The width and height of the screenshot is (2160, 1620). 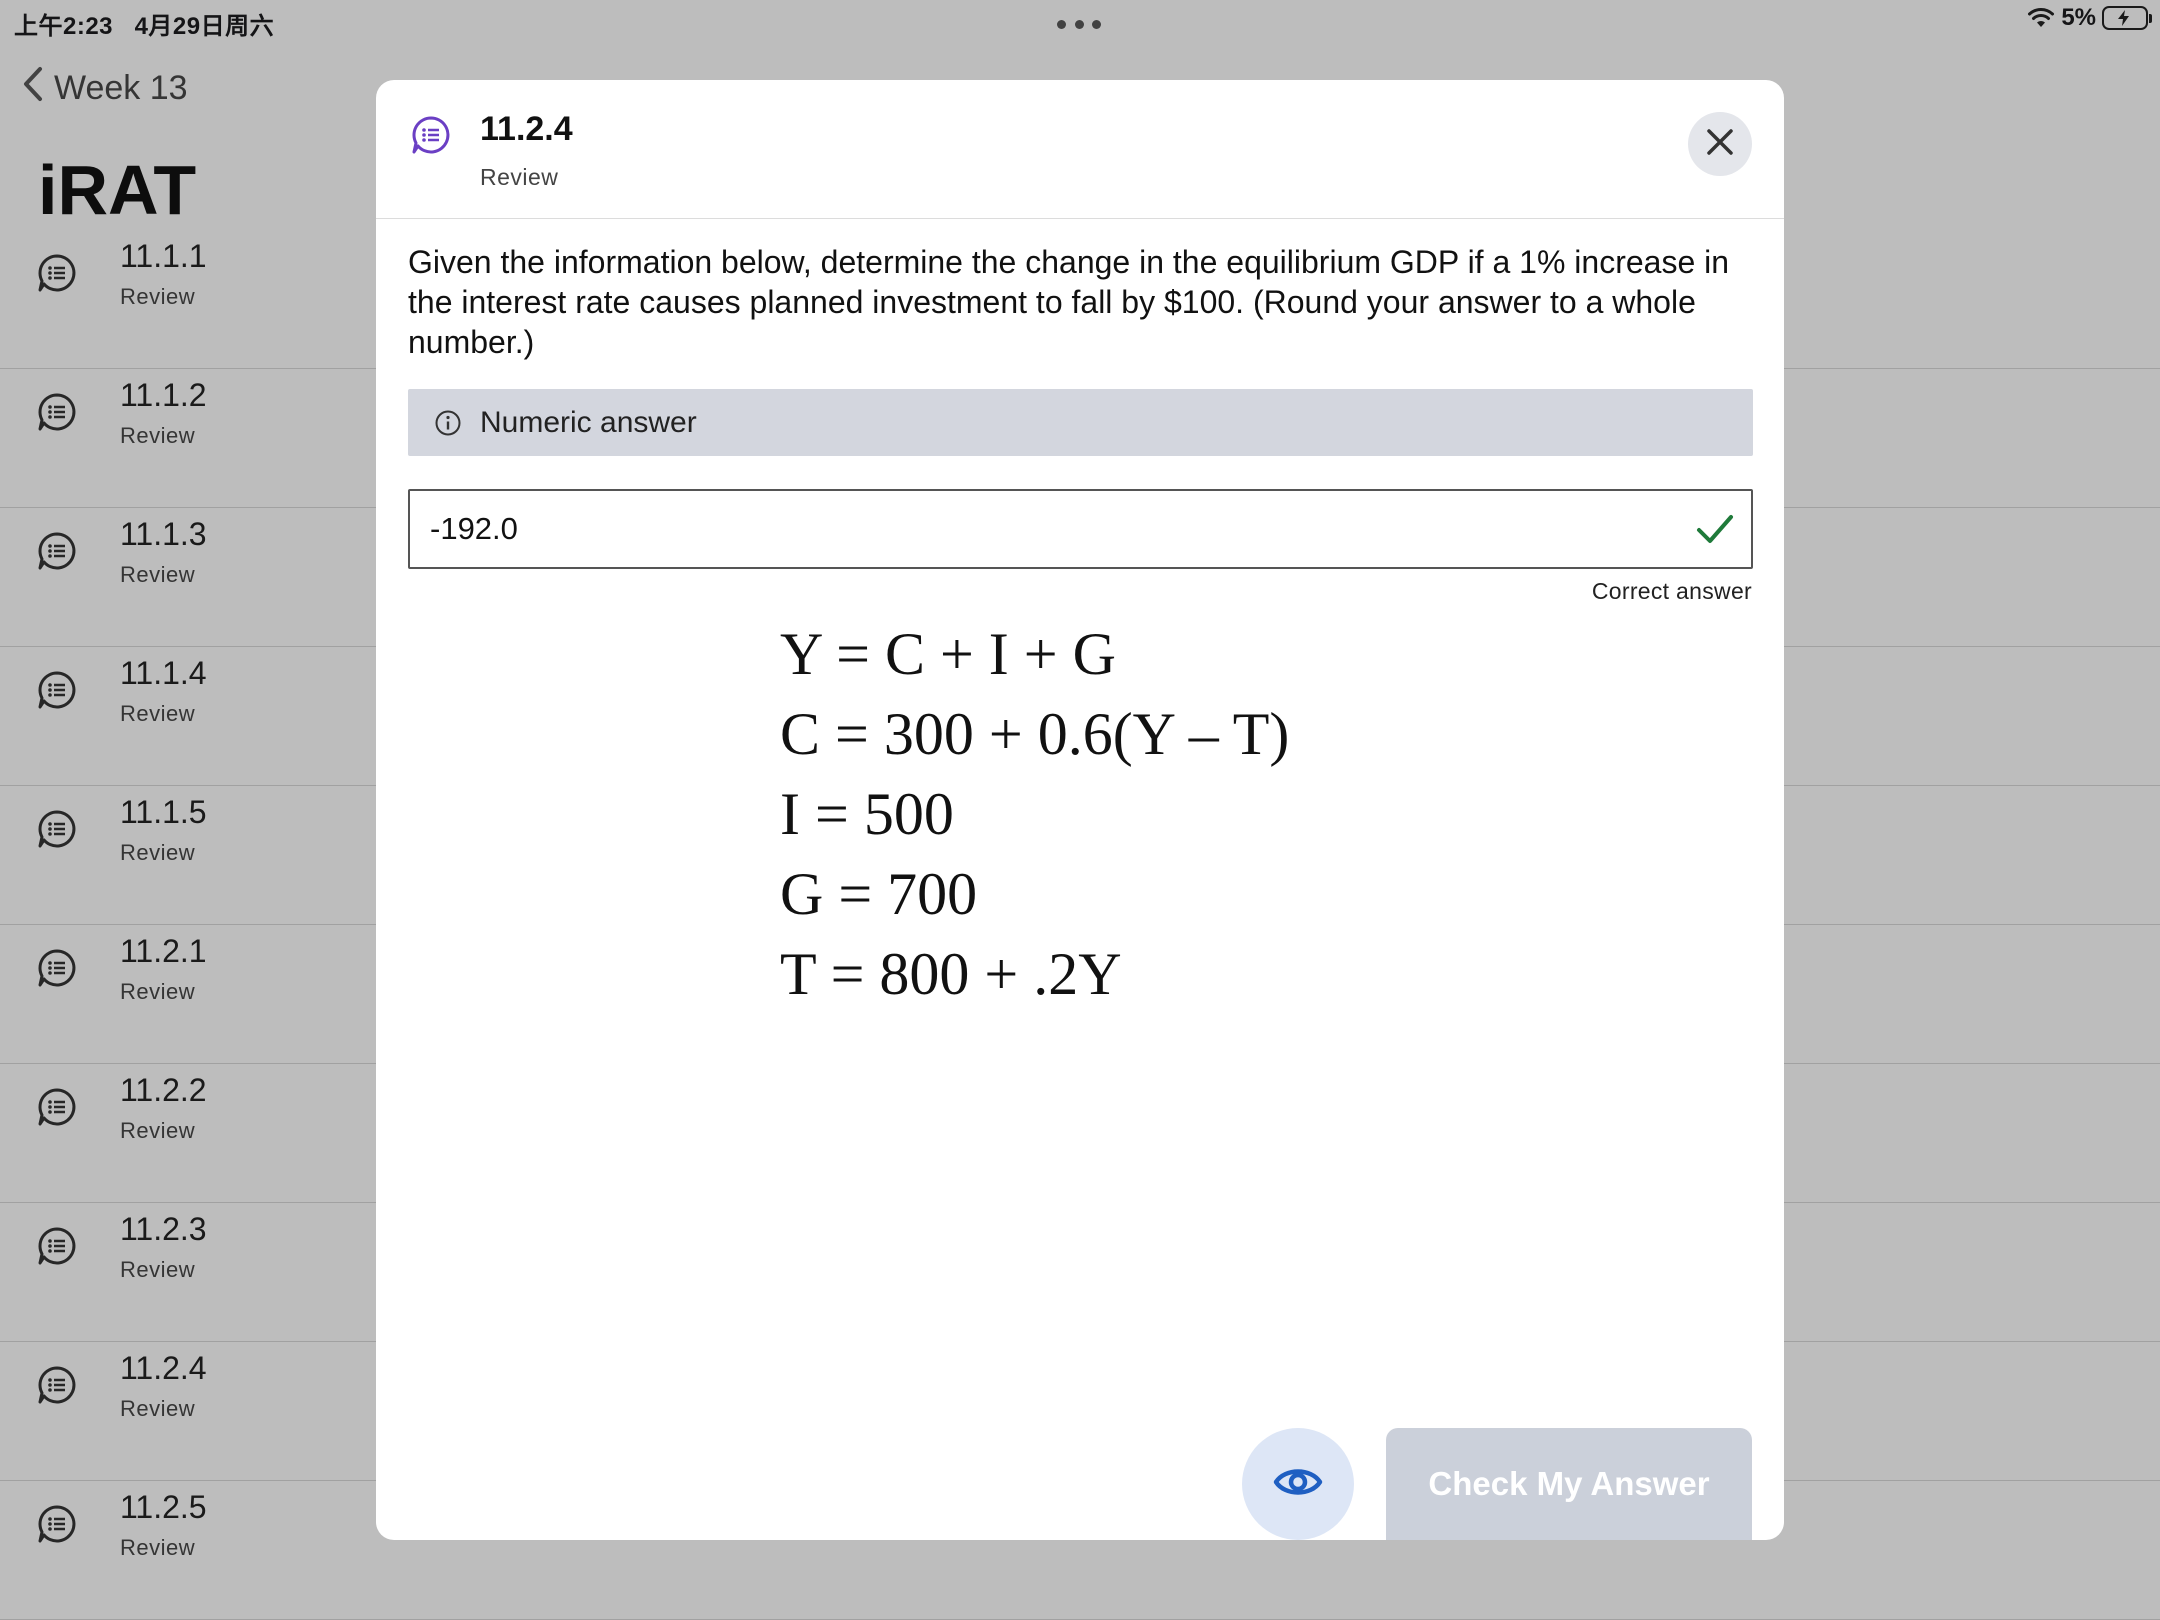 What do you see at coordinates (948, 654) in the screenshot?
I see `equation-line: Y = C + I + G` at bounding box center [948, 654].